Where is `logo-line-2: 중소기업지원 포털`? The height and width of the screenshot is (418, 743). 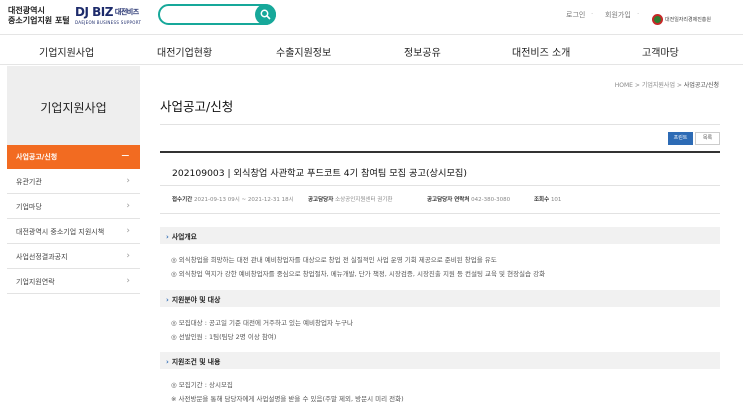 logo-line-2: 중소기업지원 포털 is located at coordinates (39, 20).